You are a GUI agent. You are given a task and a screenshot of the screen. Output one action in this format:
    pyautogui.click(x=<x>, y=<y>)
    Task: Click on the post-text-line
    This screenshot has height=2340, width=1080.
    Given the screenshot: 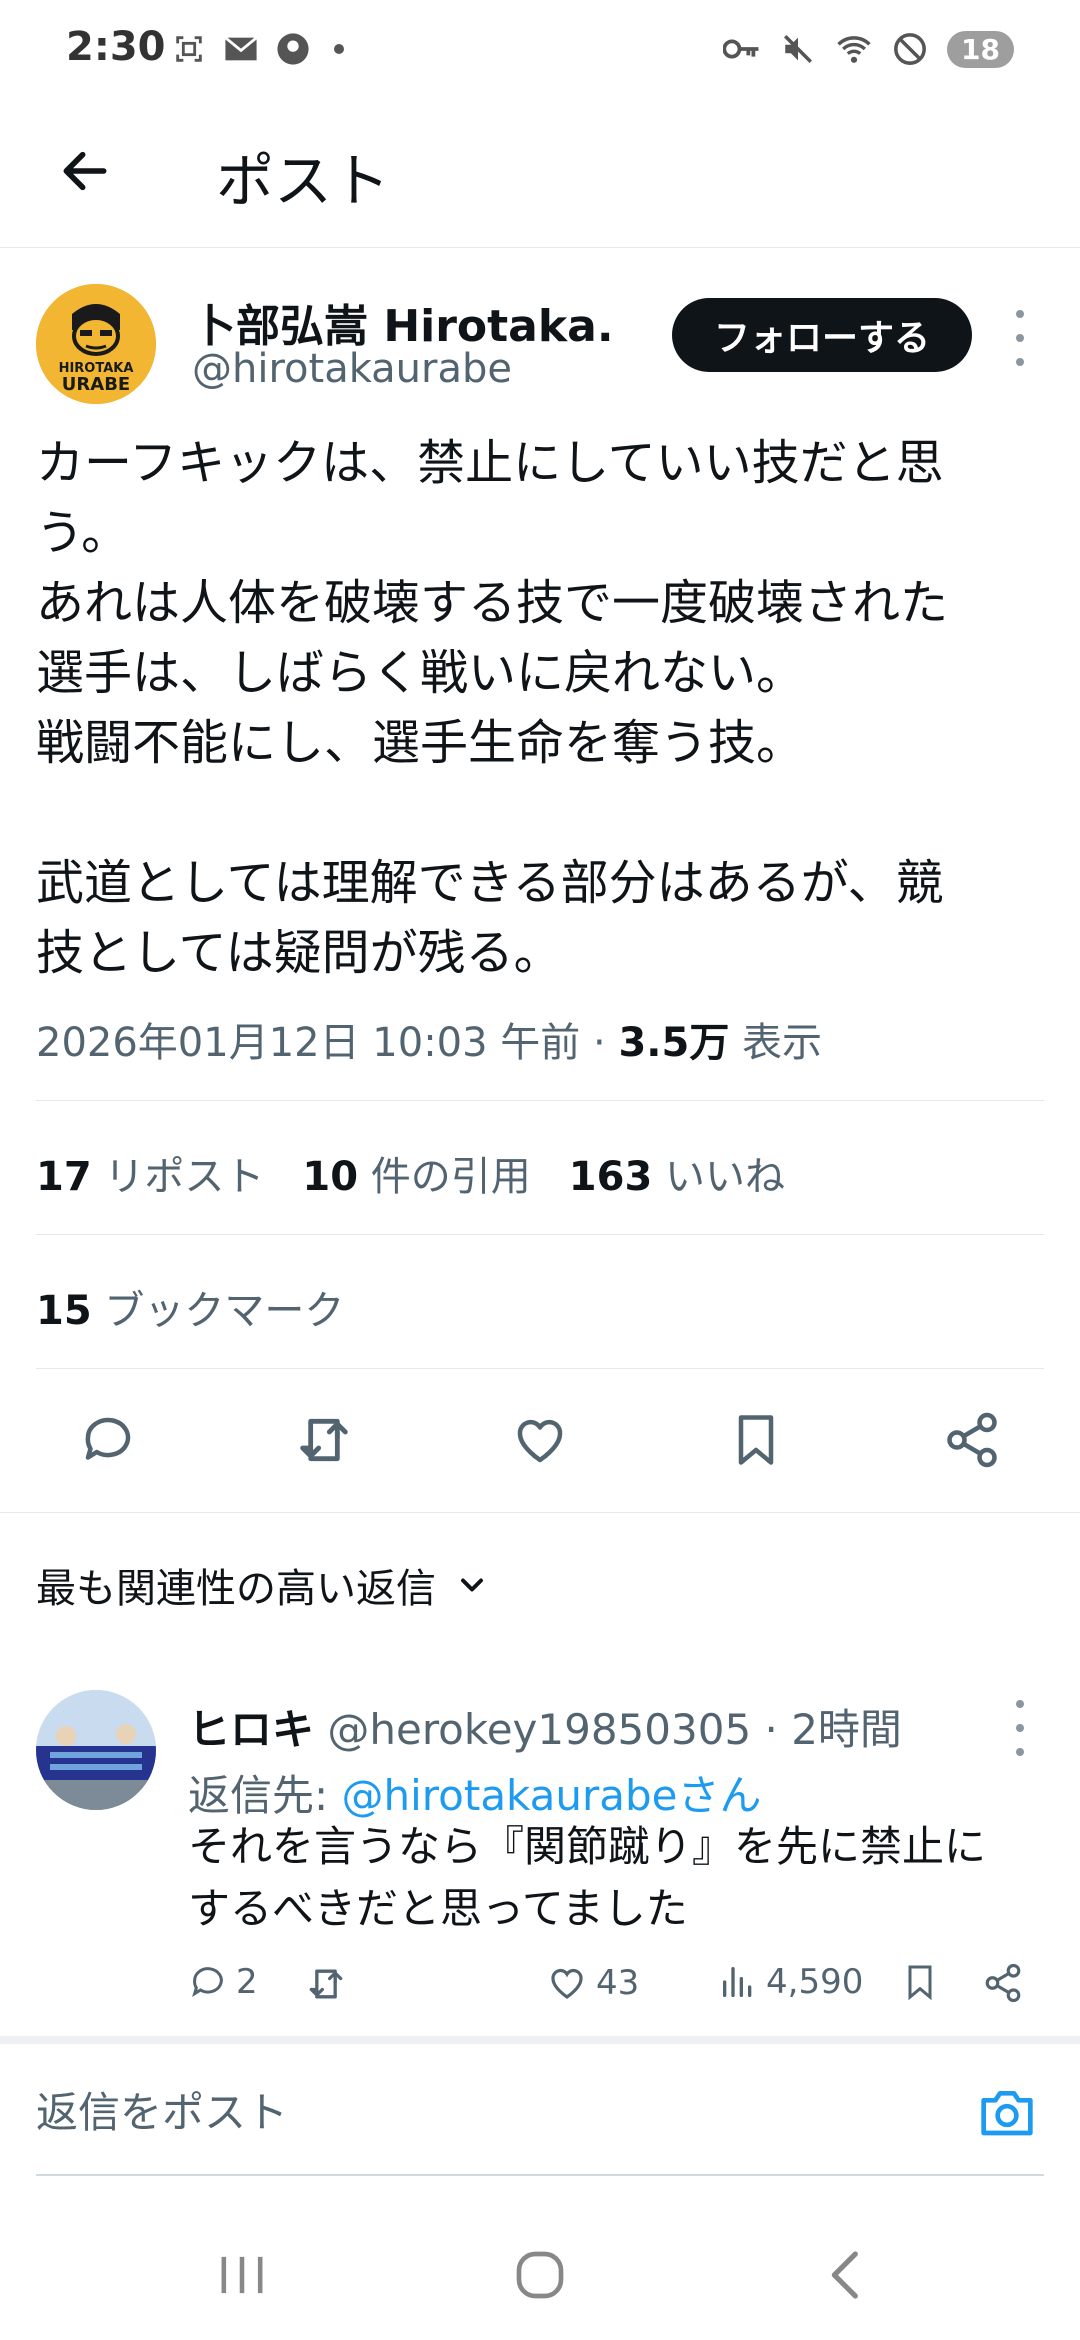 What is the action you would take?
    pyautogui.click(x=541, y=813)
    